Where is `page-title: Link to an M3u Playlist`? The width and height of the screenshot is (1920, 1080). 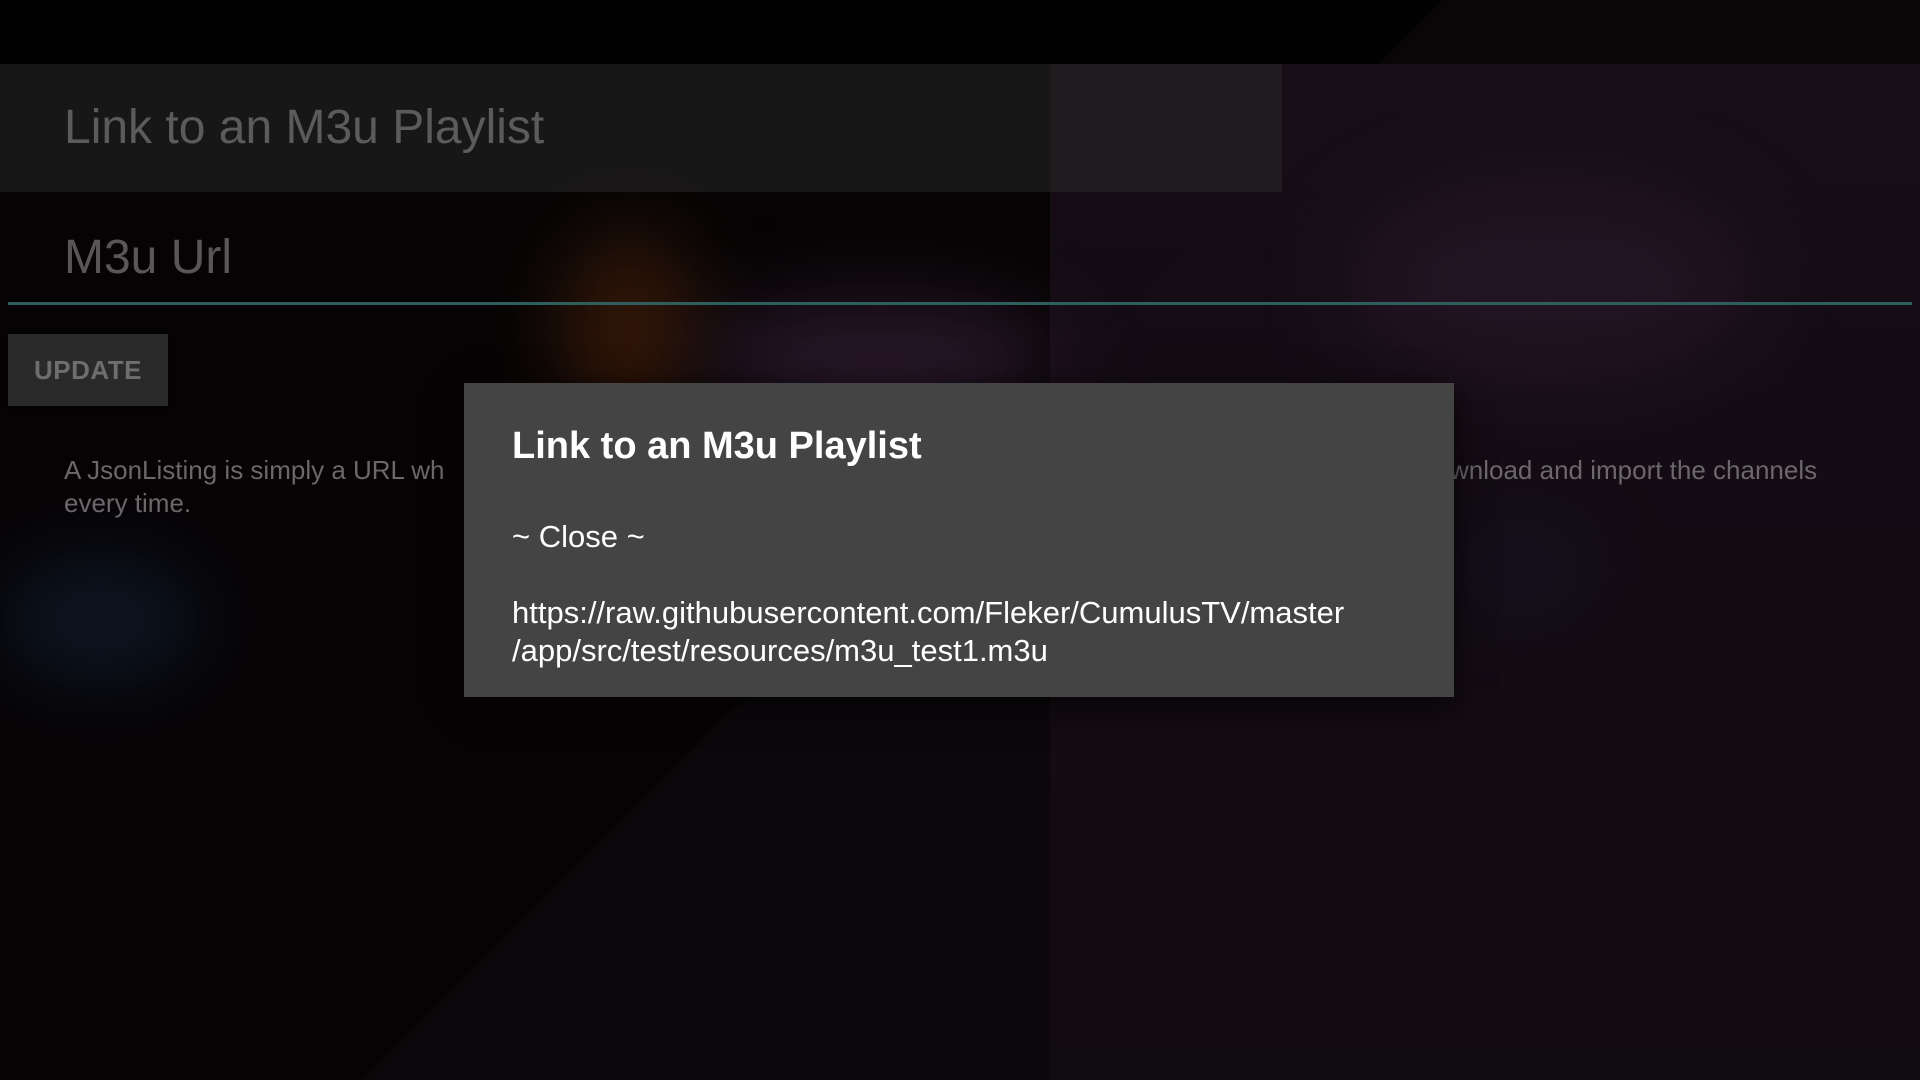 page-title: Link to an M3u Playlist is located at coordinates (304, 127).